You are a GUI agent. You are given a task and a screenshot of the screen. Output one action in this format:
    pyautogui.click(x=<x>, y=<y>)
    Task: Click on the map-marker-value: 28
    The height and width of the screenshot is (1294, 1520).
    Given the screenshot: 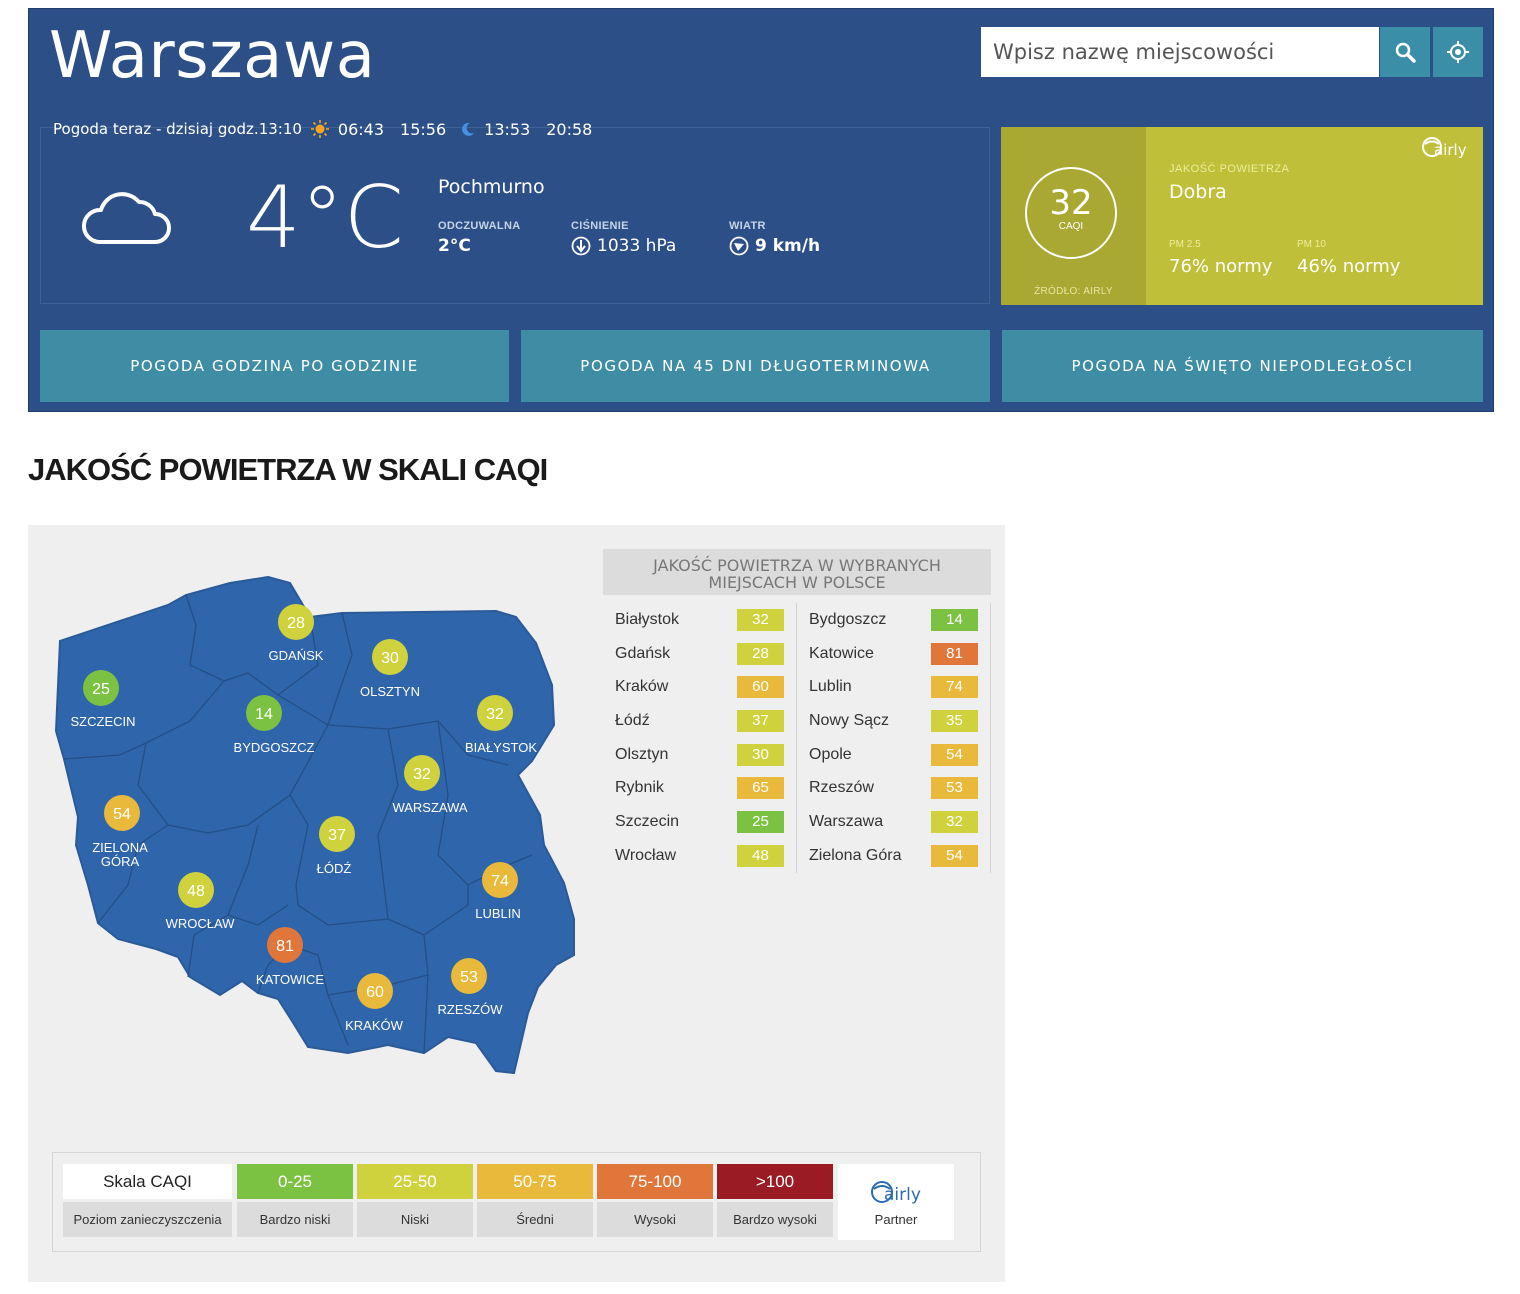 What is the action you would take?
    pyautogui.click(x=296, y=623)
    